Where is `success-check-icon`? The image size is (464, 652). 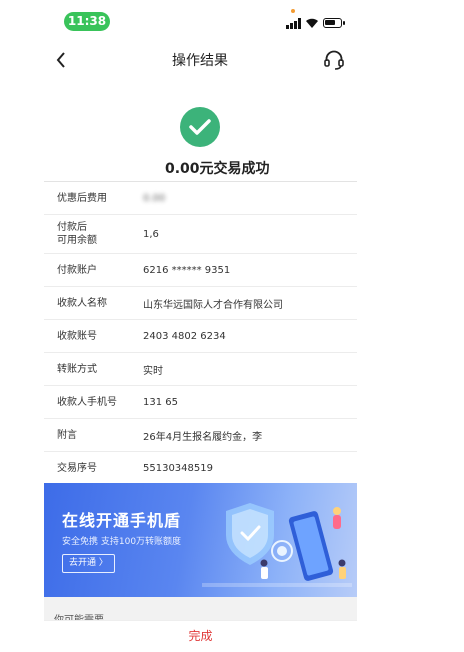
success-check-icon is located at coordinates (200, 127).